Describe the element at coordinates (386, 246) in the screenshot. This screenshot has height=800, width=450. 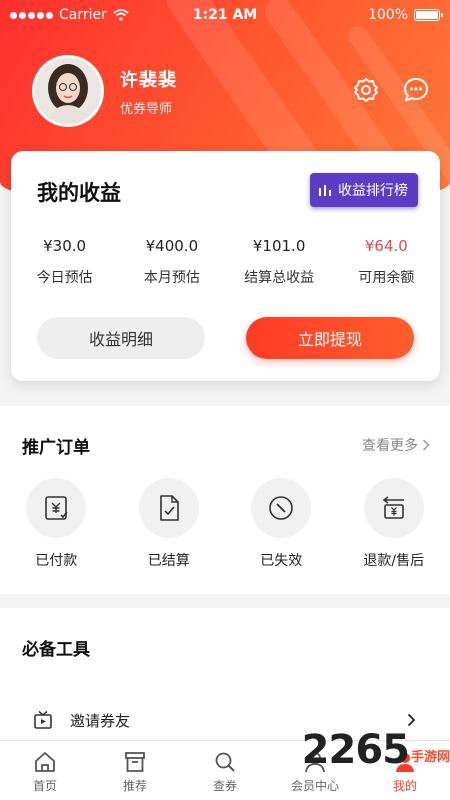
I see `stat-value: ¥64.0` at that location.